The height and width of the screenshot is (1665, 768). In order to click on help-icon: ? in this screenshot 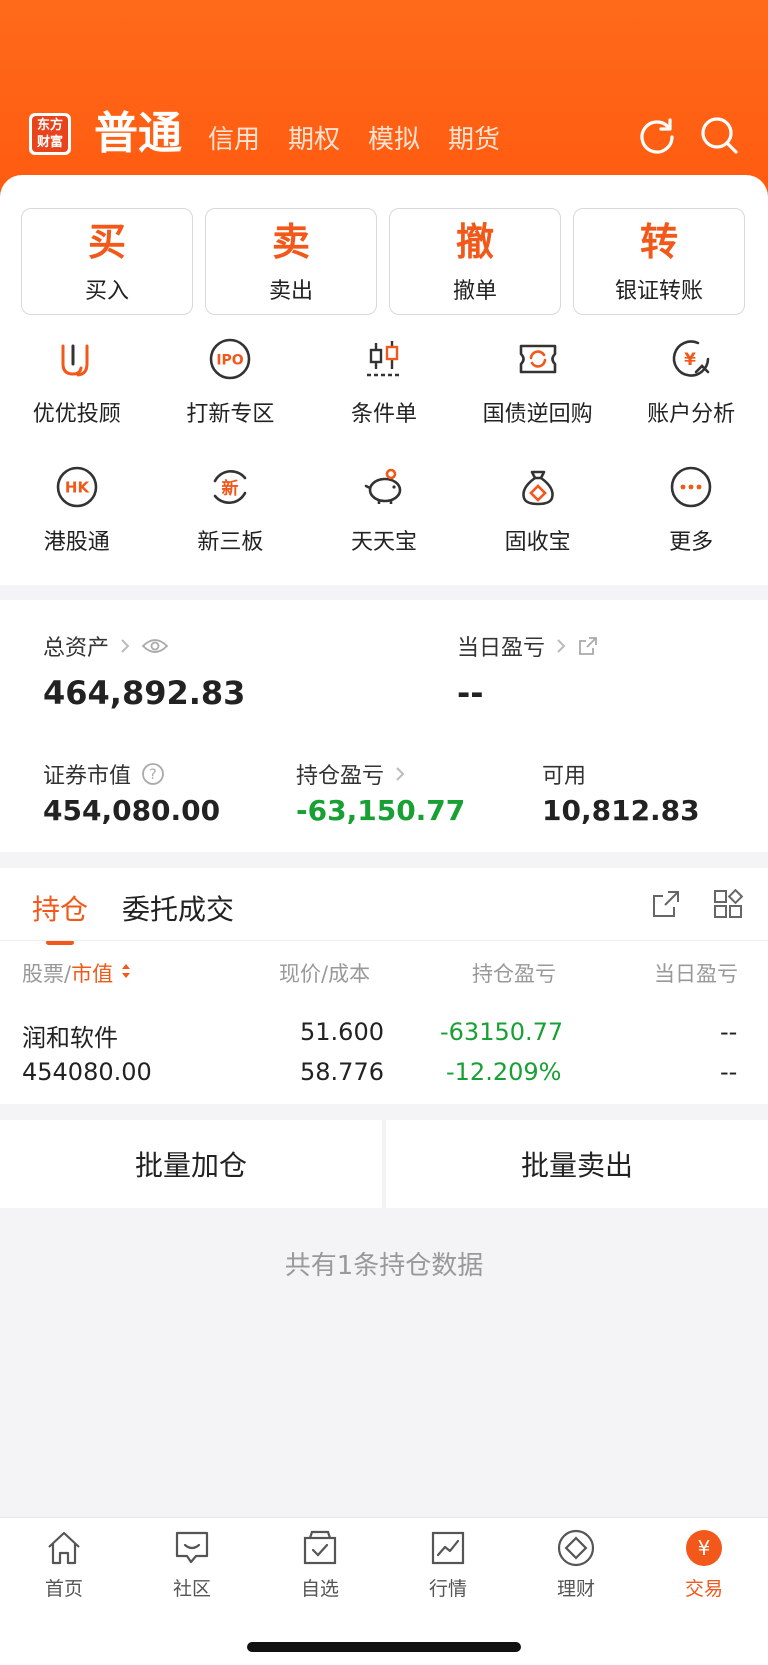, I will do `click(153, 774)`.